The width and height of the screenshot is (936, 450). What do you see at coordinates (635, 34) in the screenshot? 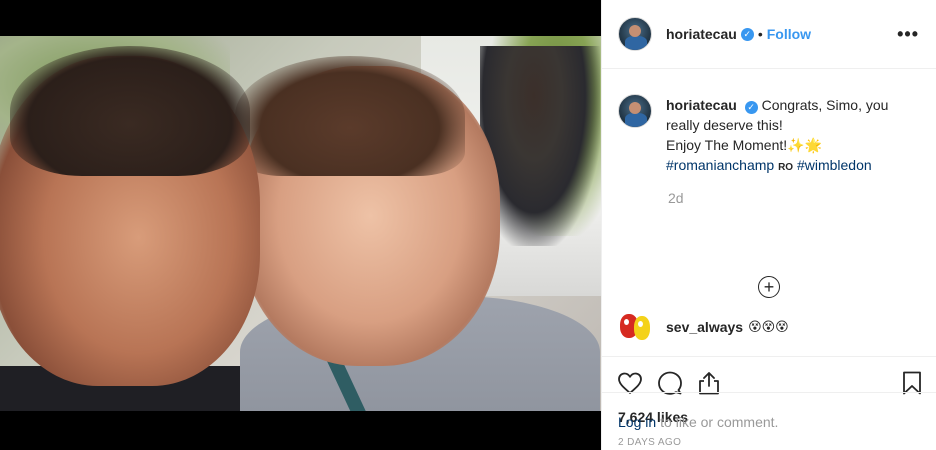
I see `avatar` at bounding box center [635, 34].